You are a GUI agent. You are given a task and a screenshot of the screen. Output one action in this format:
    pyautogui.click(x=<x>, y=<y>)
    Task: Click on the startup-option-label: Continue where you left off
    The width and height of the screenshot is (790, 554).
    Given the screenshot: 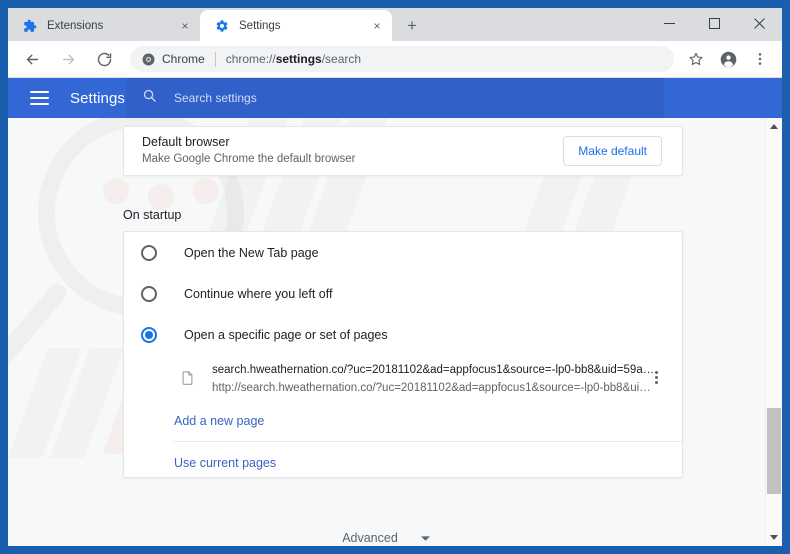 What is the action you would take?
    pyautogui.click(x=258, y=293)
    